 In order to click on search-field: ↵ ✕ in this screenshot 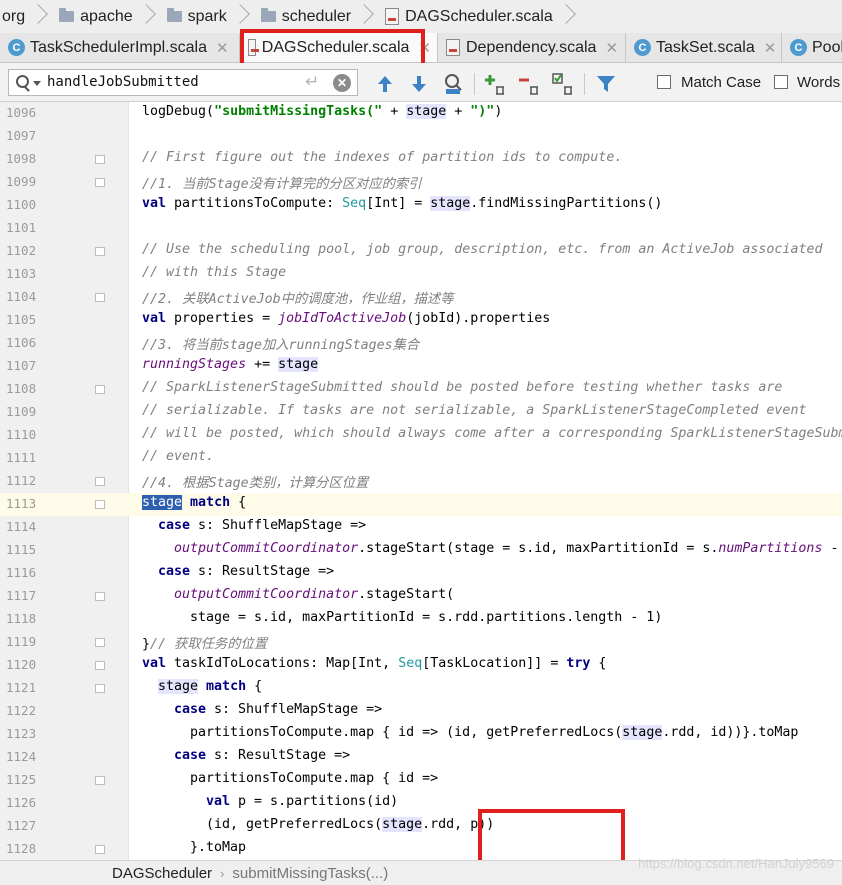, I will do `click(183, 82)`.